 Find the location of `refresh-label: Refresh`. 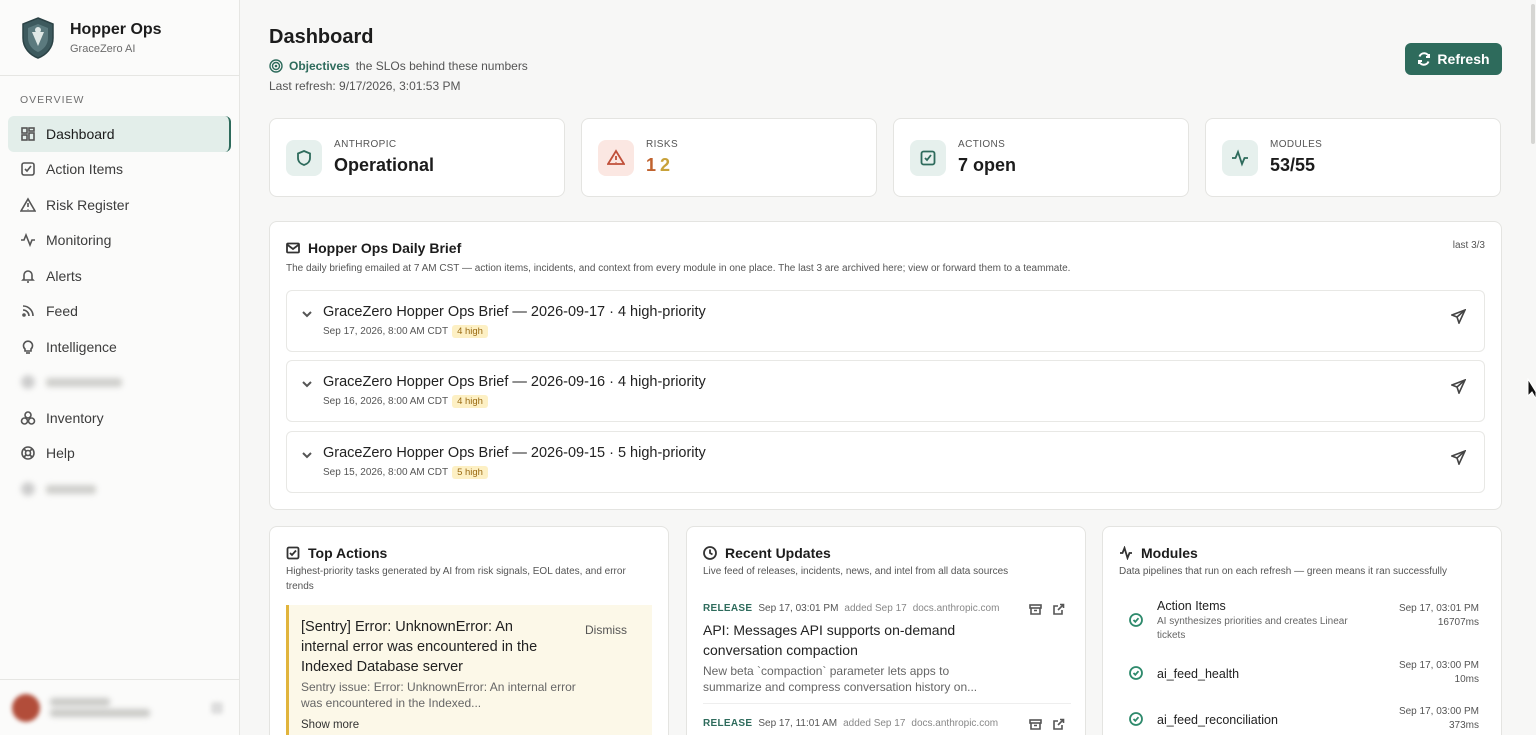

refresh-label: Refresh is located at coordinates (1463, 59).